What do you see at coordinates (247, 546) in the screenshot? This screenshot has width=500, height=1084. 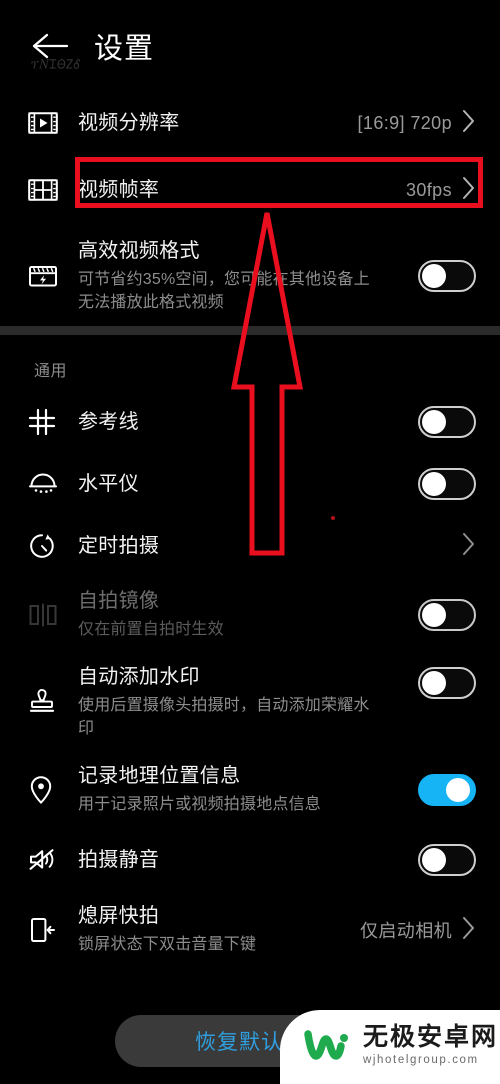 I see `row-timer-capture-body: 定时拍摄` at bounding box center [247, 546].